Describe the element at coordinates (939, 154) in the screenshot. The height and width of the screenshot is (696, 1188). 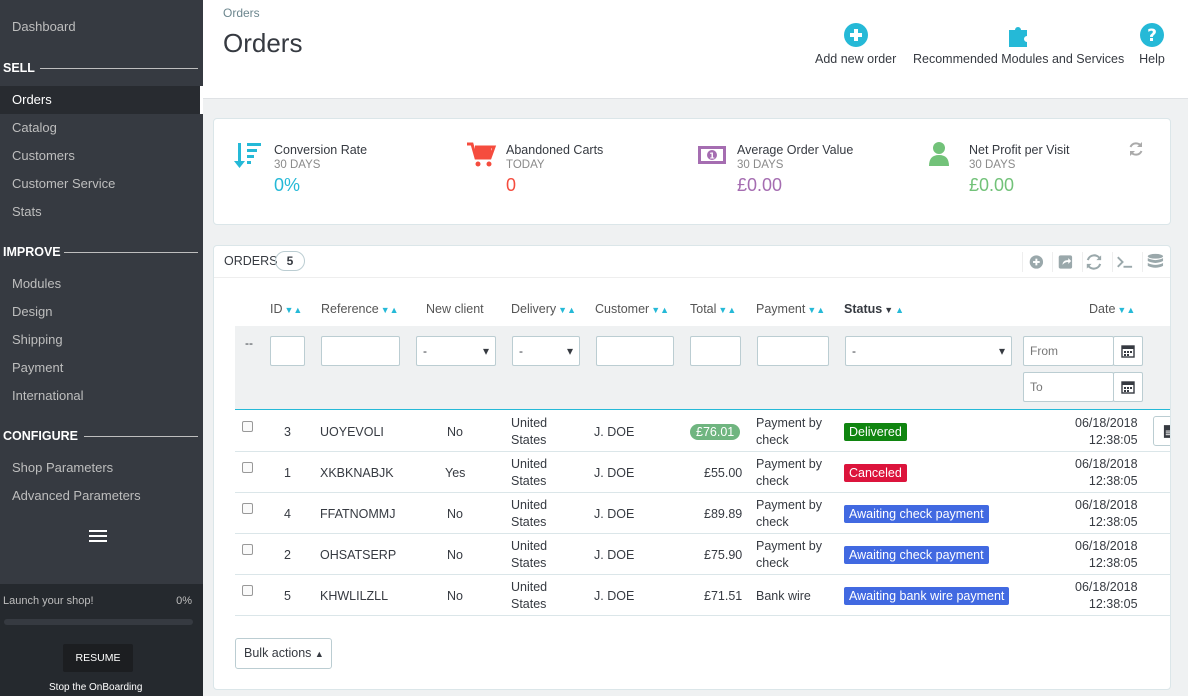
I see `user-icon` at that location.